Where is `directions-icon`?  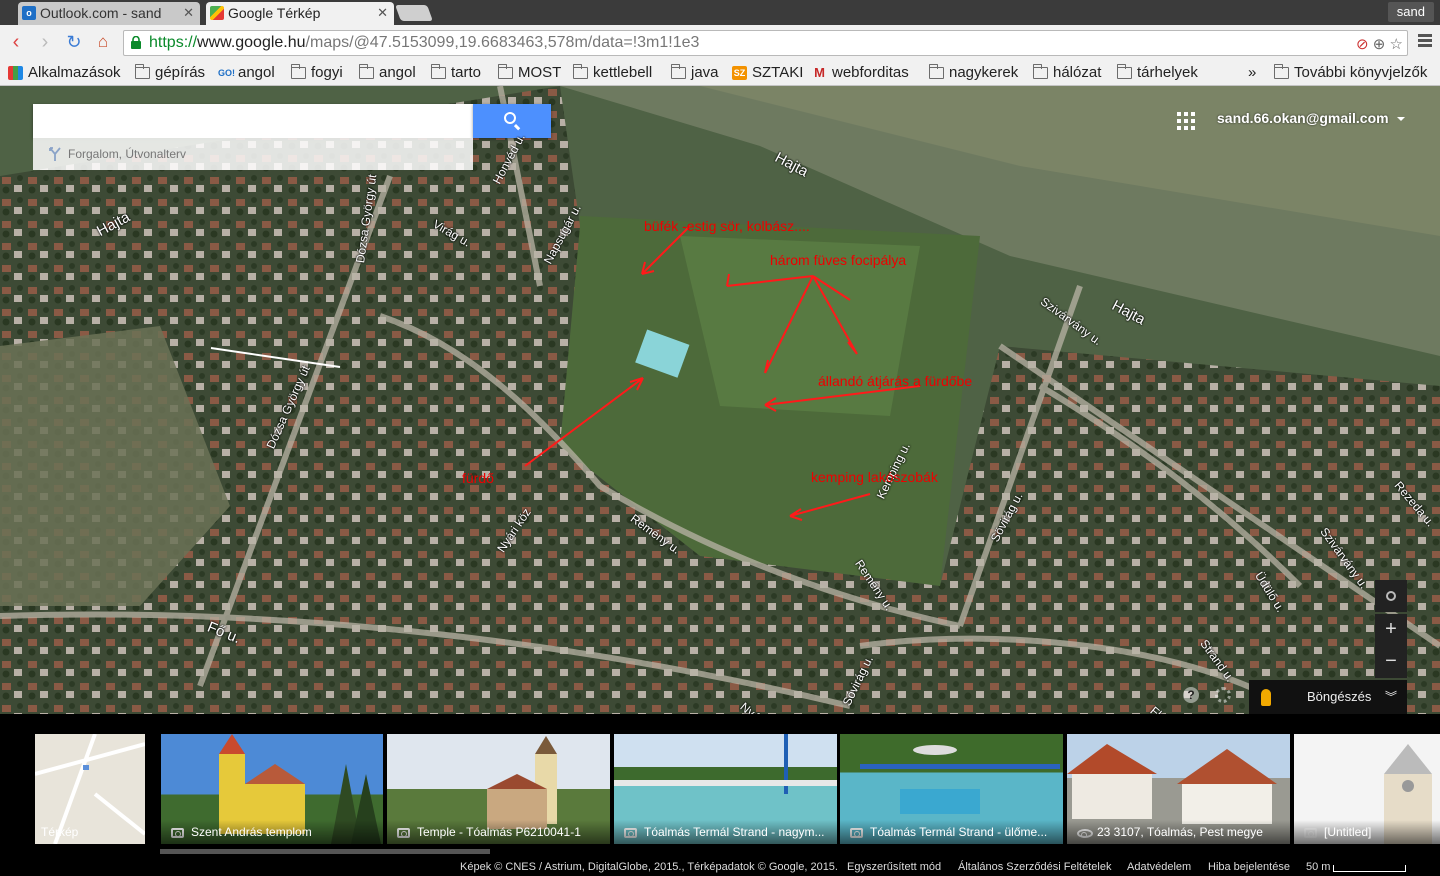 directions-icon is located at coordinates (55, 154).